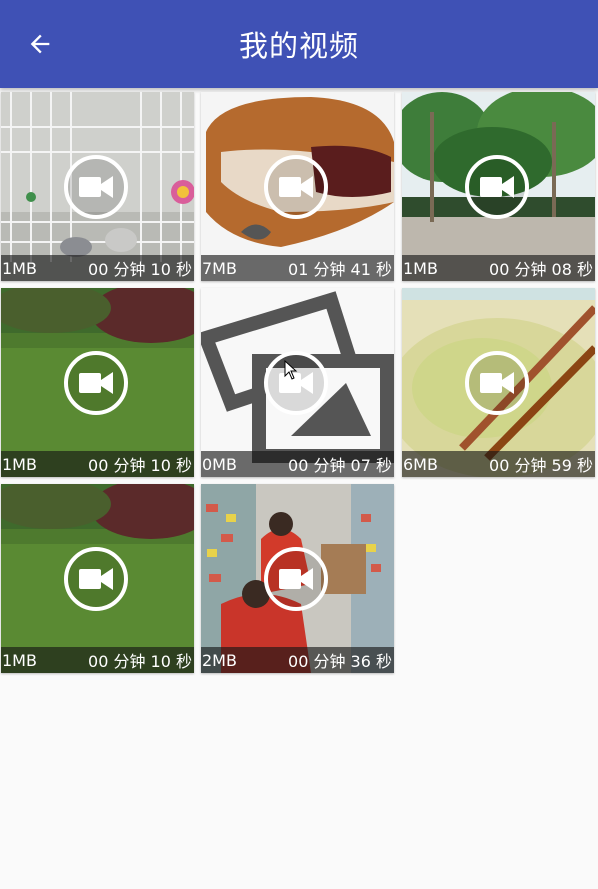 Image resolution: width=598 pixels, height=889 pixels. Describe the element at coordinates (297, 382) in the screenshot. I see `video-tile: 0MB 00 分钟 07 秒` at that location.